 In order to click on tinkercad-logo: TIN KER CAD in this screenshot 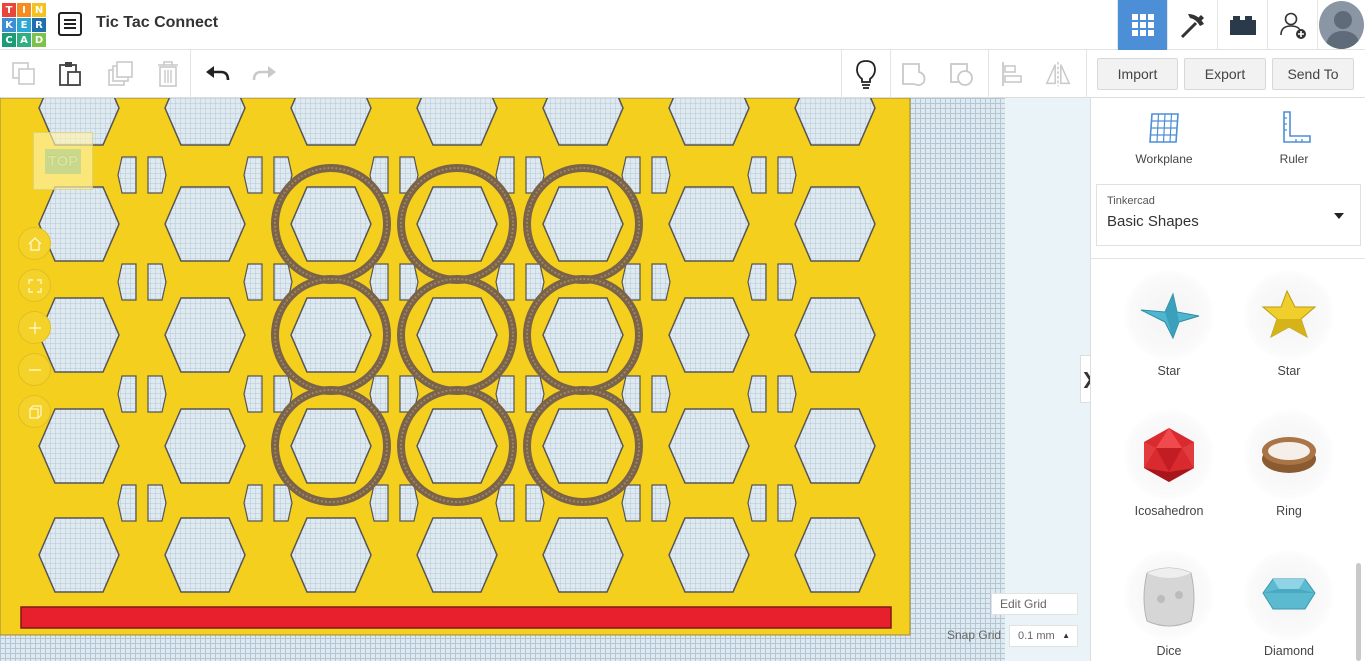, I will do `click(24, 25)`.